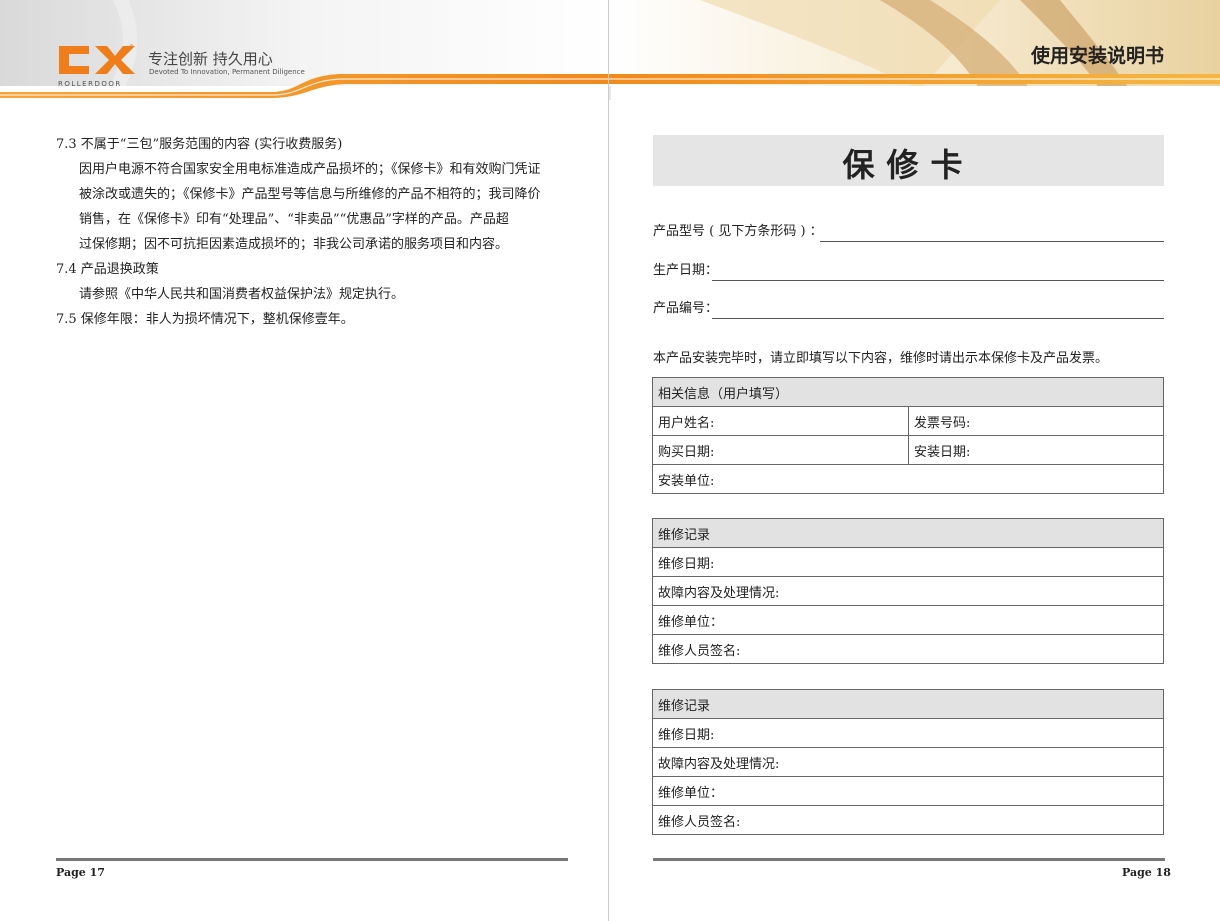 This screenshot has height=921, width=1220. What do you see at coordinates (938, 318) in the screenshot?
I see `serial-input-line` at bounding box center [938, 318].